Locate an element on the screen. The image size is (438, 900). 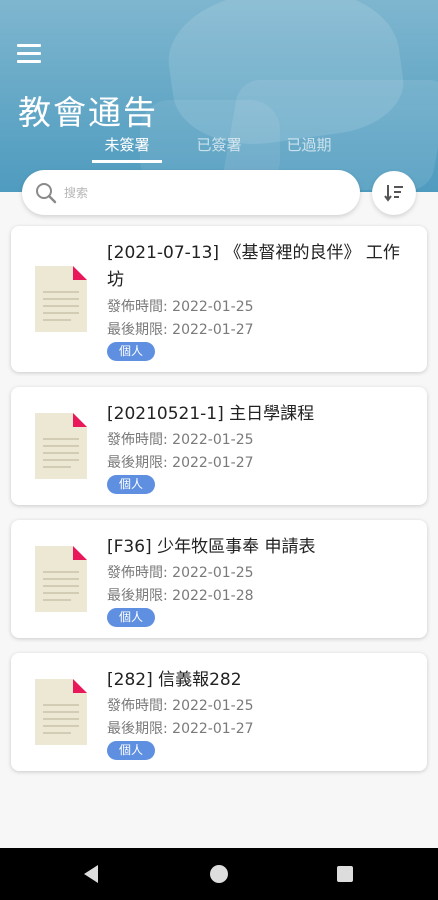
sort-icon is located at coordinates (393, 193).